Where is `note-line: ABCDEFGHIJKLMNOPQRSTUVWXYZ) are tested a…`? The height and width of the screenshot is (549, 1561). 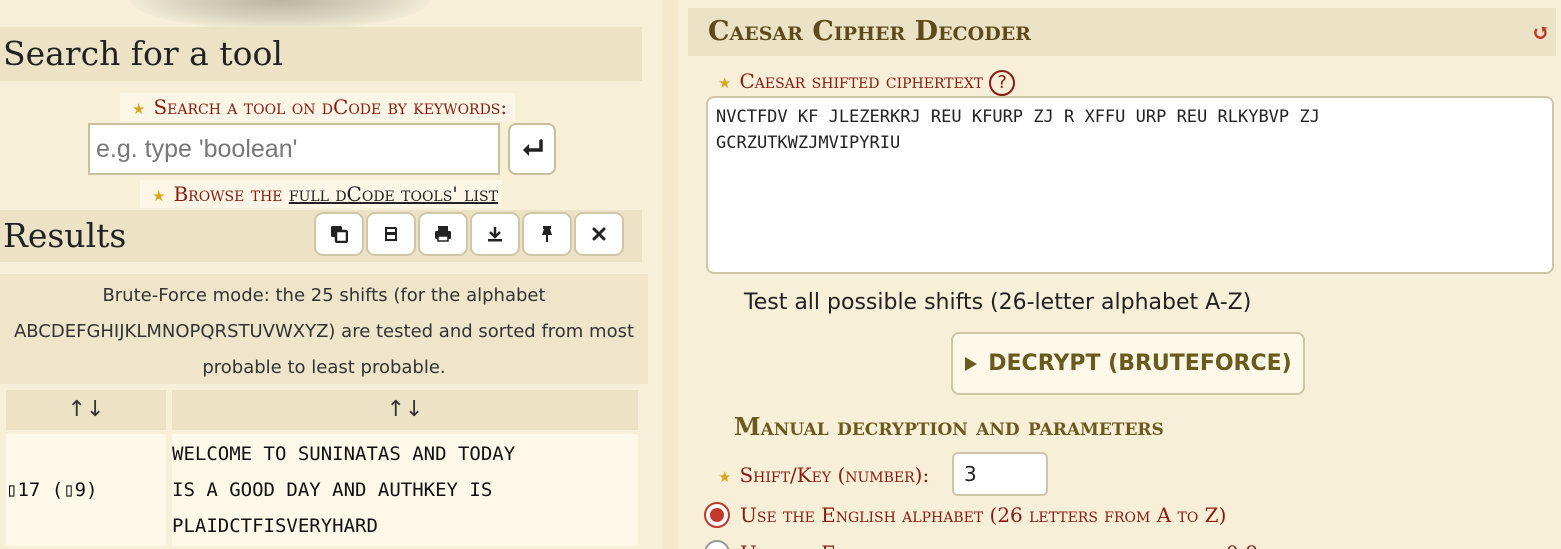 note-line: ABCDEFGHIJKLMNOPQRSTUVWXYZ) are tested a… is located at coordinates (324, 331).